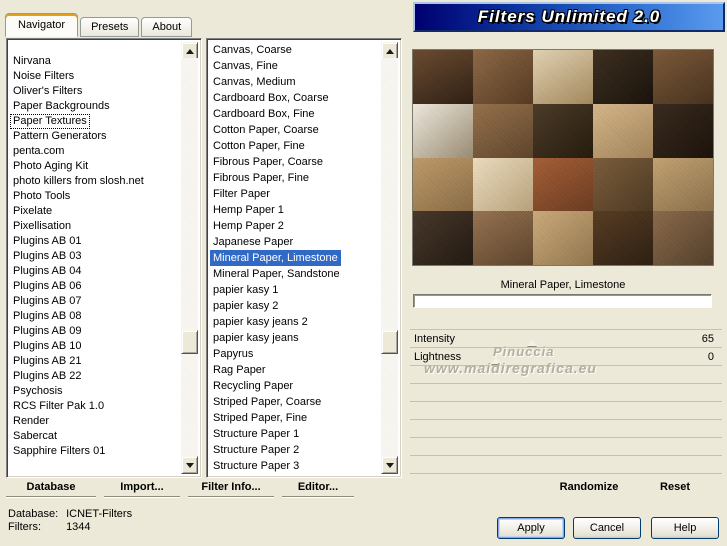  I want to click on reset-button: Reset, so click(675, 488).